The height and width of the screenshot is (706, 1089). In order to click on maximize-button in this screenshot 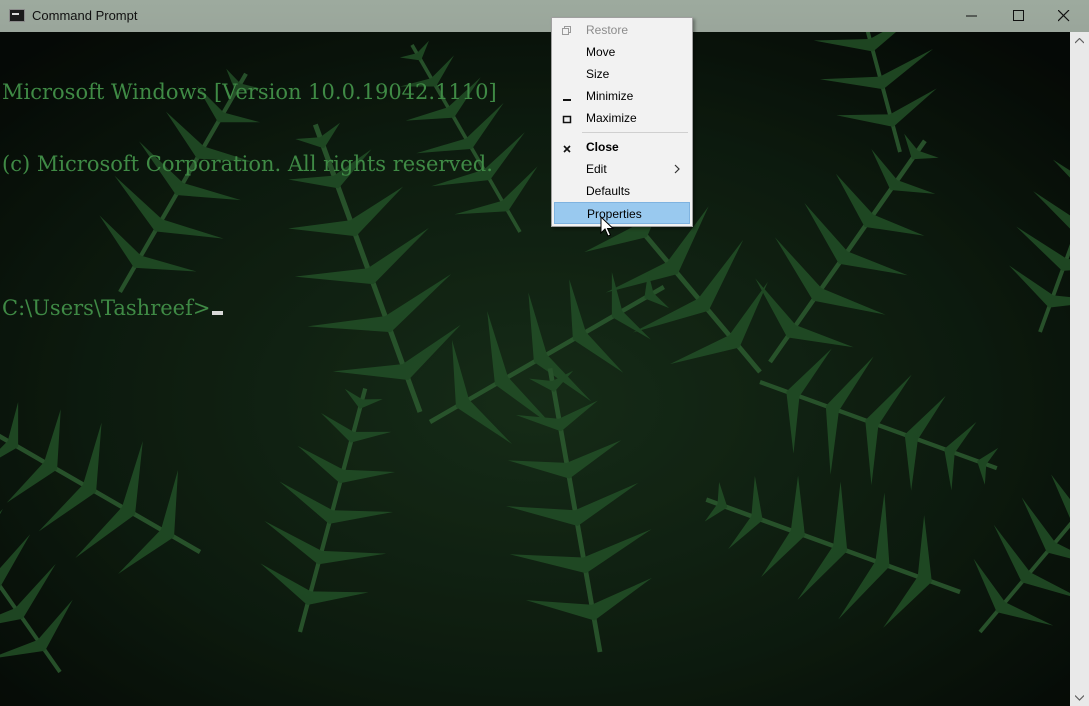, I will do `click(1019, 16)`.